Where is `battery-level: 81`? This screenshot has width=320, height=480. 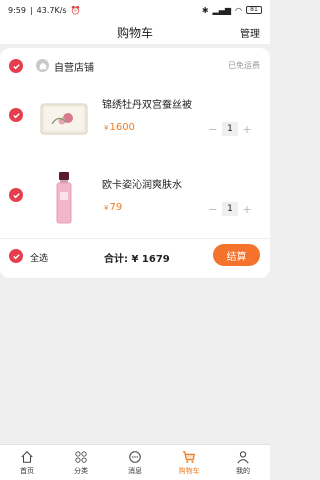 battery-level: 81 is located at coordinates (254, 9).